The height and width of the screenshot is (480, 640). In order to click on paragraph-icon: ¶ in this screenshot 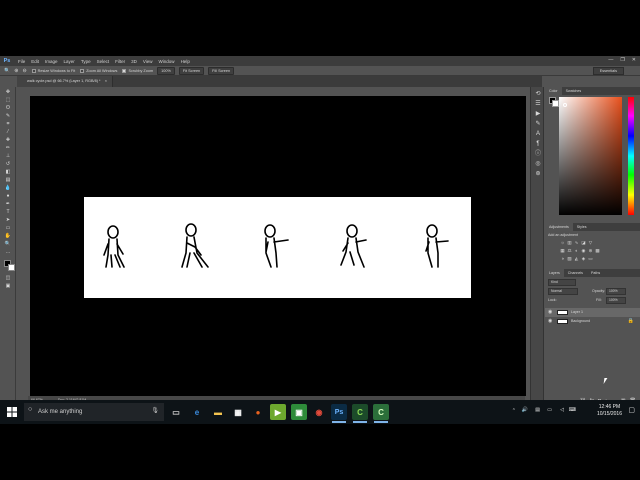, I will do `click(538, 144)`.